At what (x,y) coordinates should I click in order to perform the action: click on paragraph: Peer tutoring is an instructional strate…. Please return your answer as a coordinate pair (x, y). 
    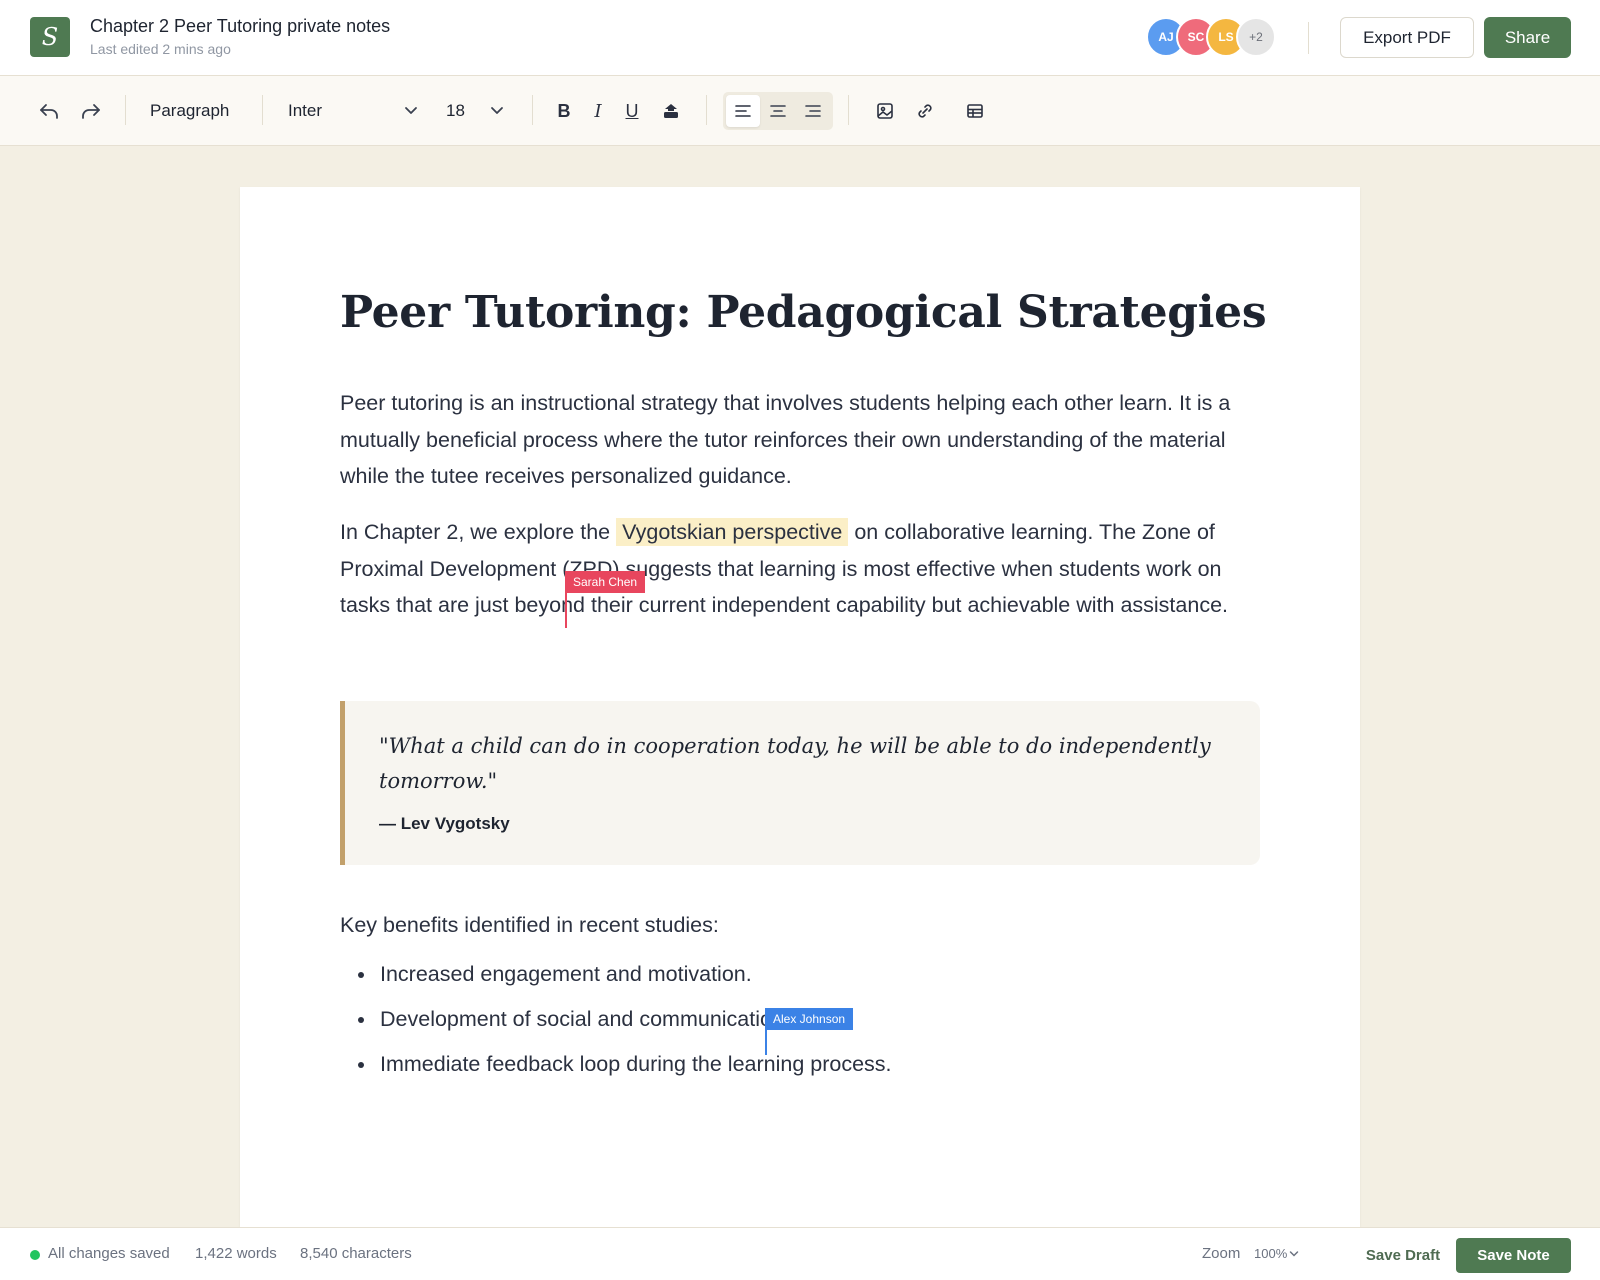
    Looking at the image, I should click on (800, 440).